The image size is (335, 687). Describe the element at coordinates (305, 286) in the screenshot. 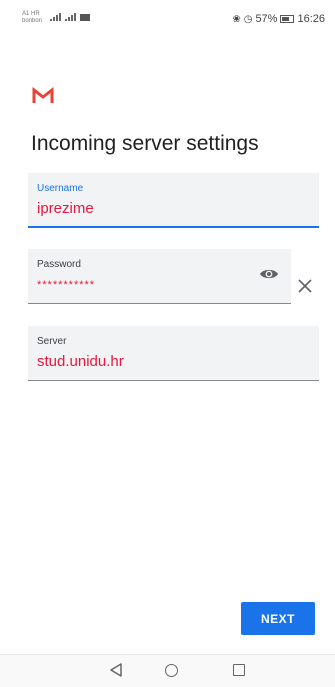

I see `close-icon` at that location.